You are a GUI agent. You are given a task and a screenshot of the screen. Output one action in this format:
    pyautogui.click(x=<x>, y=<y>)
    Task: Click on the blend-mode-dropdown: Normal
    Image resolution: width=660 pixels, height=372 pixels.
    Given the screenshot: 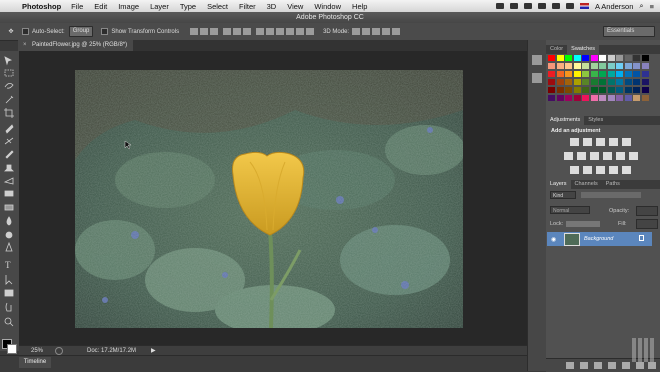 What is the action you would take?
    pyautogui.click(x=570, y=210)
    